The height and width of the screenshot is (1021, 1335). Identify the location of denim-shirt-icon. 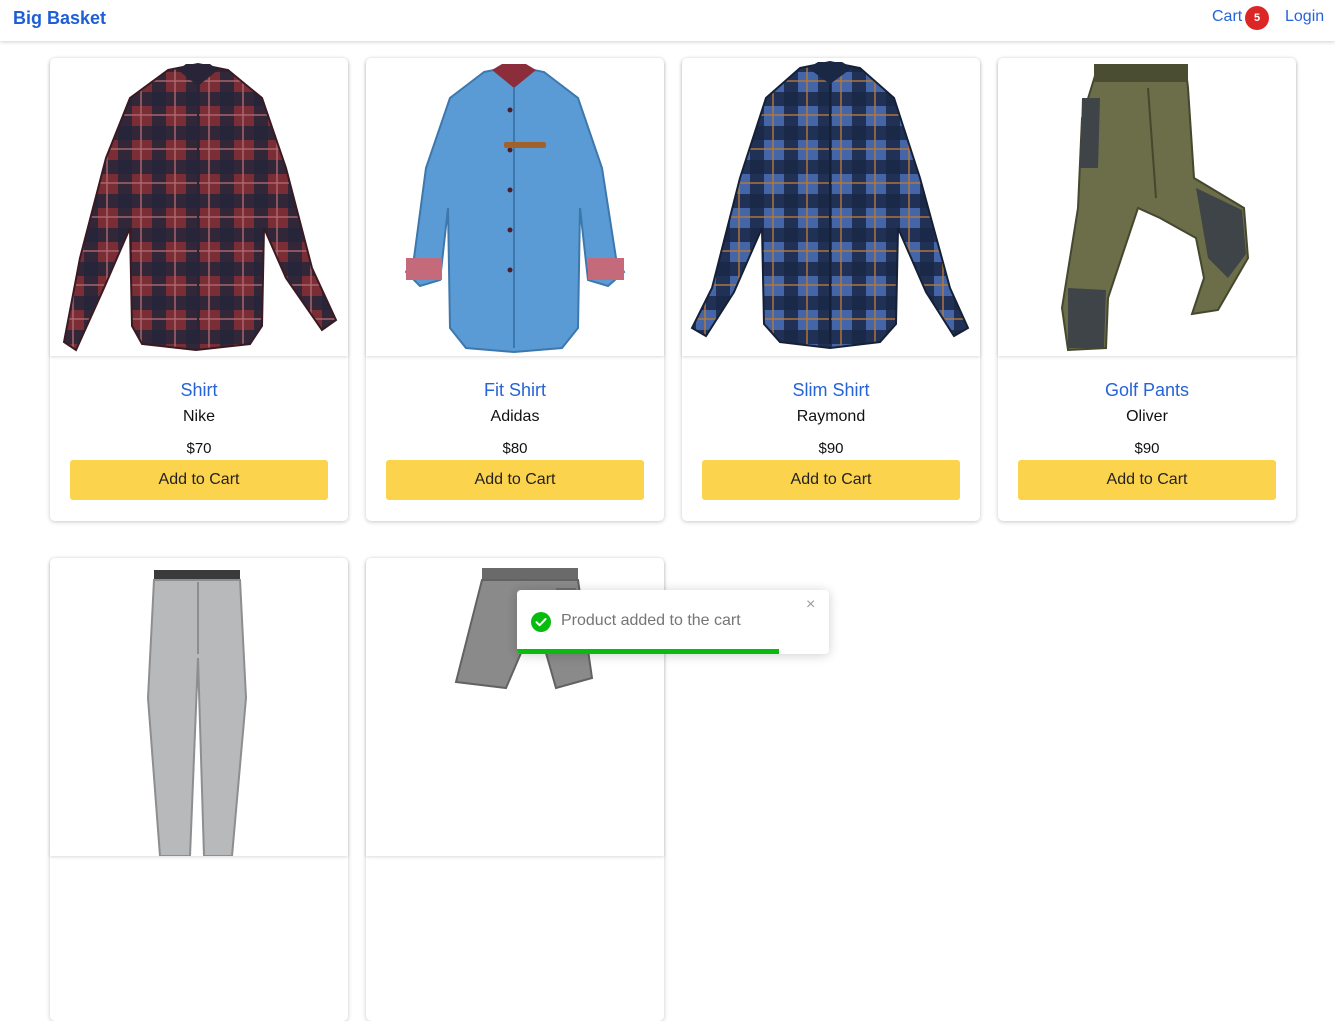
(515, 209).